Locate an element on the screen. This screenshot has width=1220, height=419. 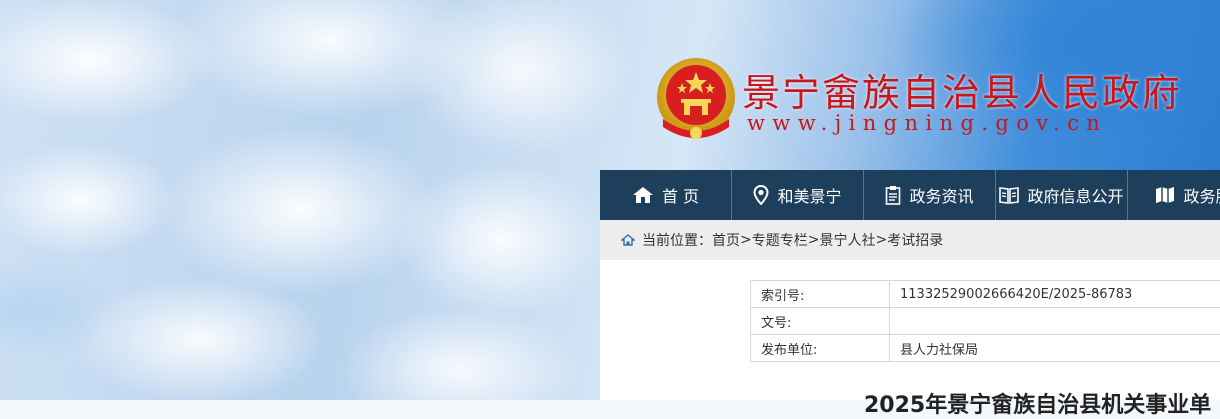
location-pin-icon is located at coordinates (761, 195).